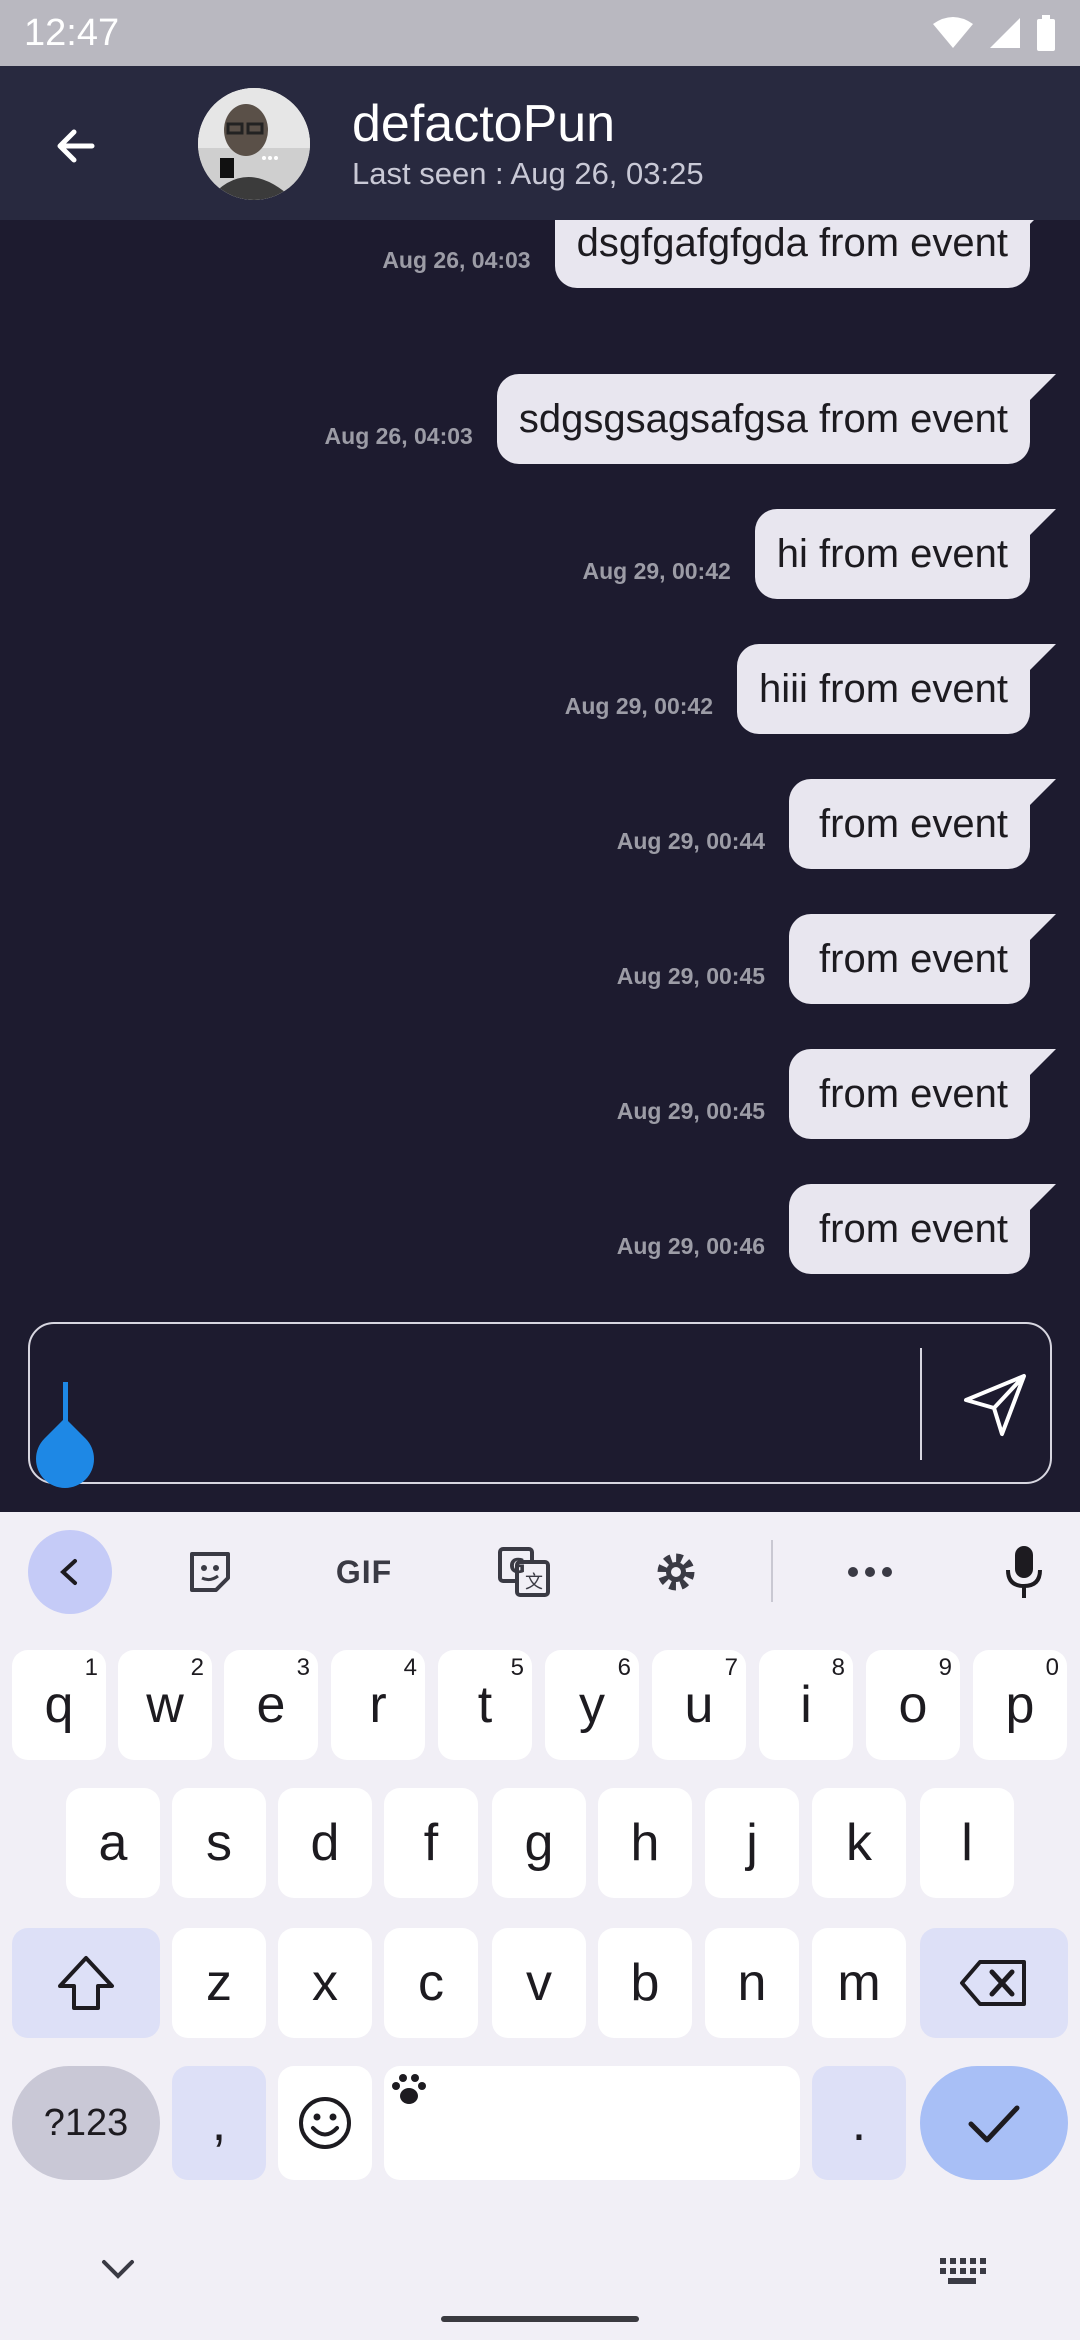  Describe the element at coordinates (645, 1983) in the screenshot. I see `key-b: b` at that location.